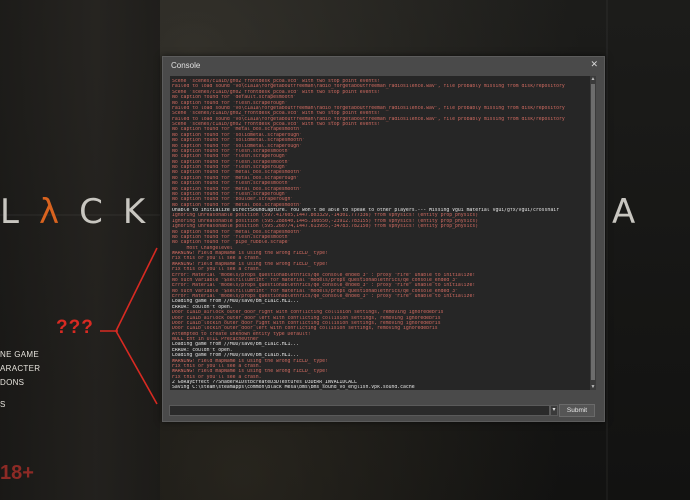 The height and width of the screenshot is (500, 690). What do you see at coordinates (59, 212) in the screenshot?
I see `lambda-logo-icon: λ` at bounding box center [59, 212].